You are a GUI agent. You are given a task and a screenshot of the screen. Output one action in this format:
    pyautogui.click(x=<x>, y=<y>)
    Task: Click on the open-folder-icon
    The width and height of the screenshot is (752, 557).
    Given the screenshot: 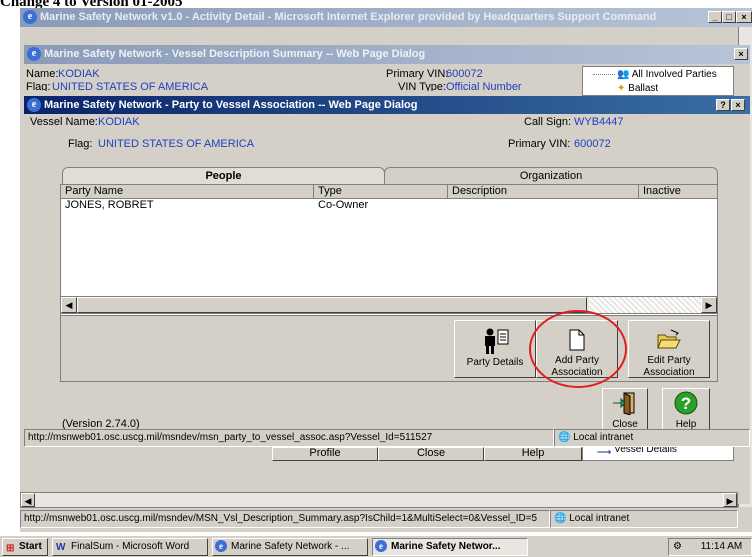 What is the action you would take?
    pyautogui.click(x=669, y=339)
    